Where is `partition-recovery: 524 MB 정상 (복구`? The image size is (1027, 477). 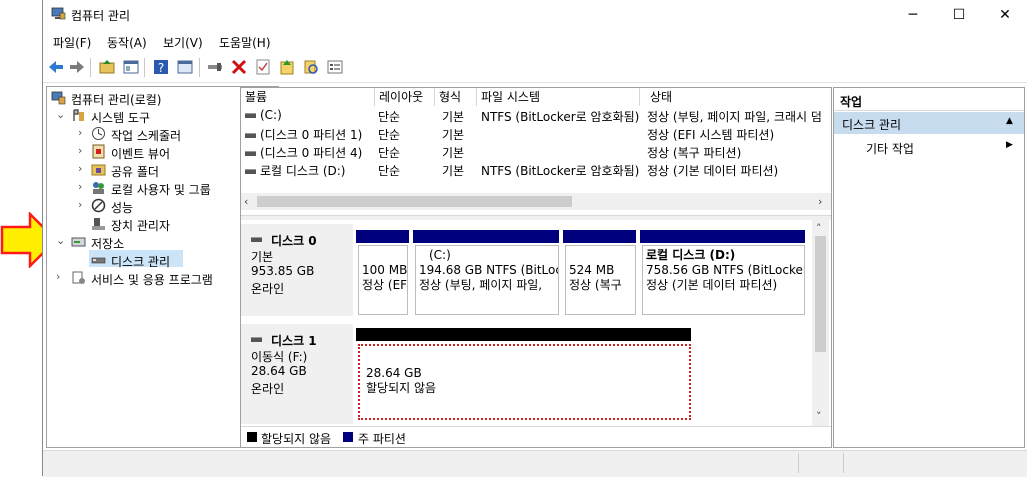
partition-recovery: 524 MB 정상 (복구 is located at coordinates (600, 280).